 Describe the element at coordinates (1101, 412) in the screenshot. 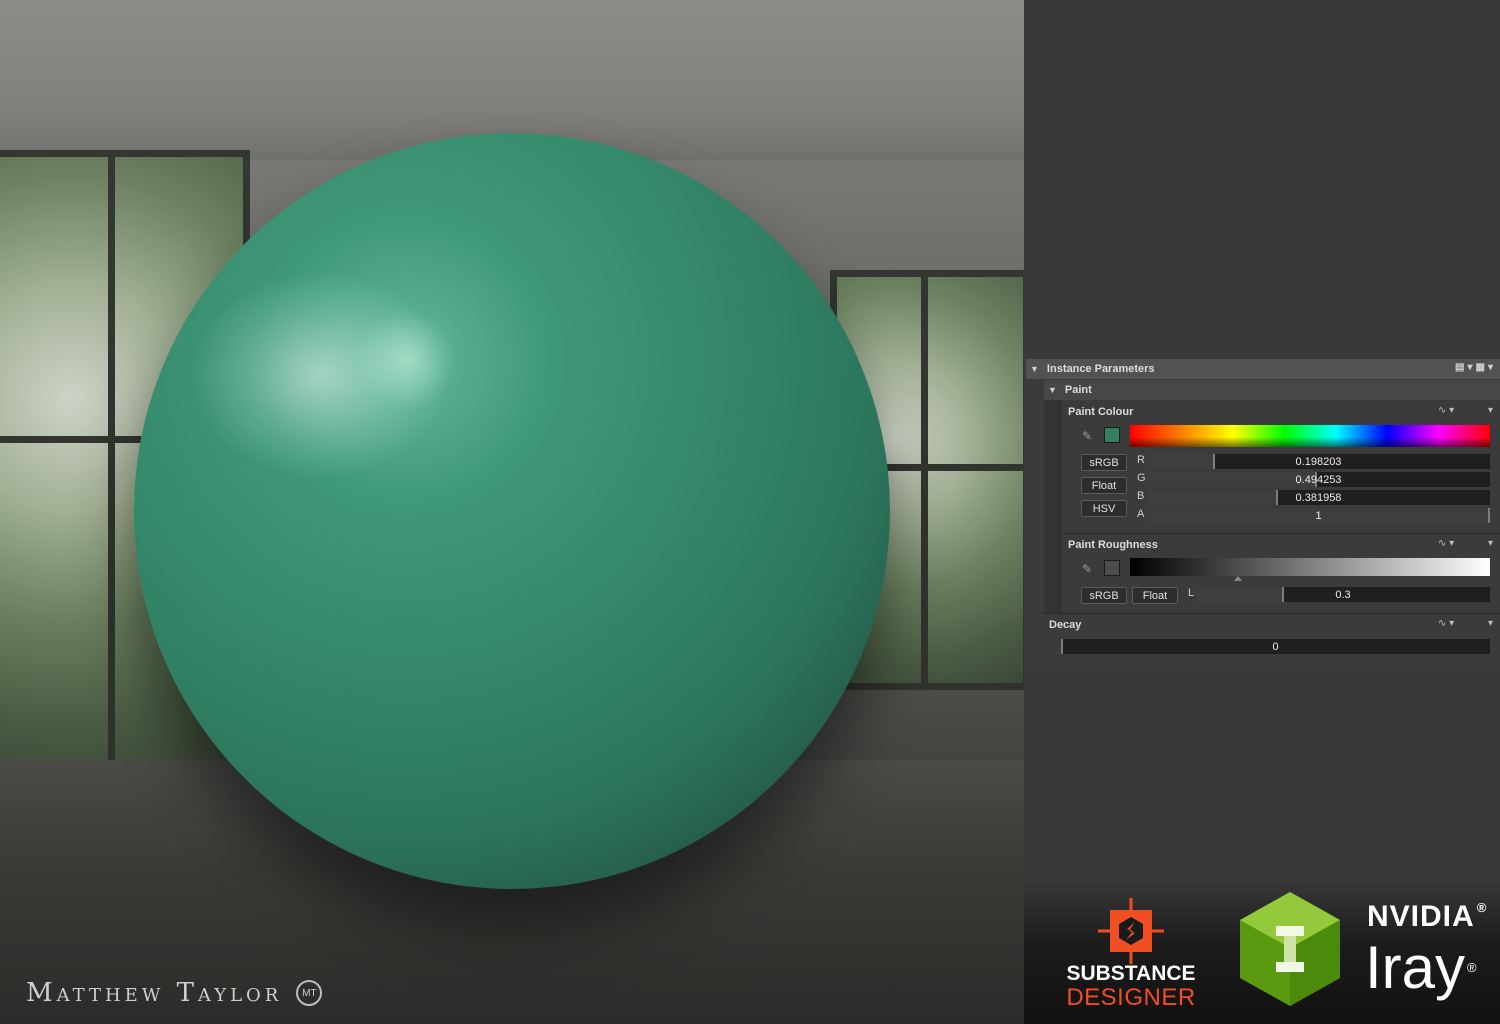

I see `paint-colour-label: Paint Colour` at that location.